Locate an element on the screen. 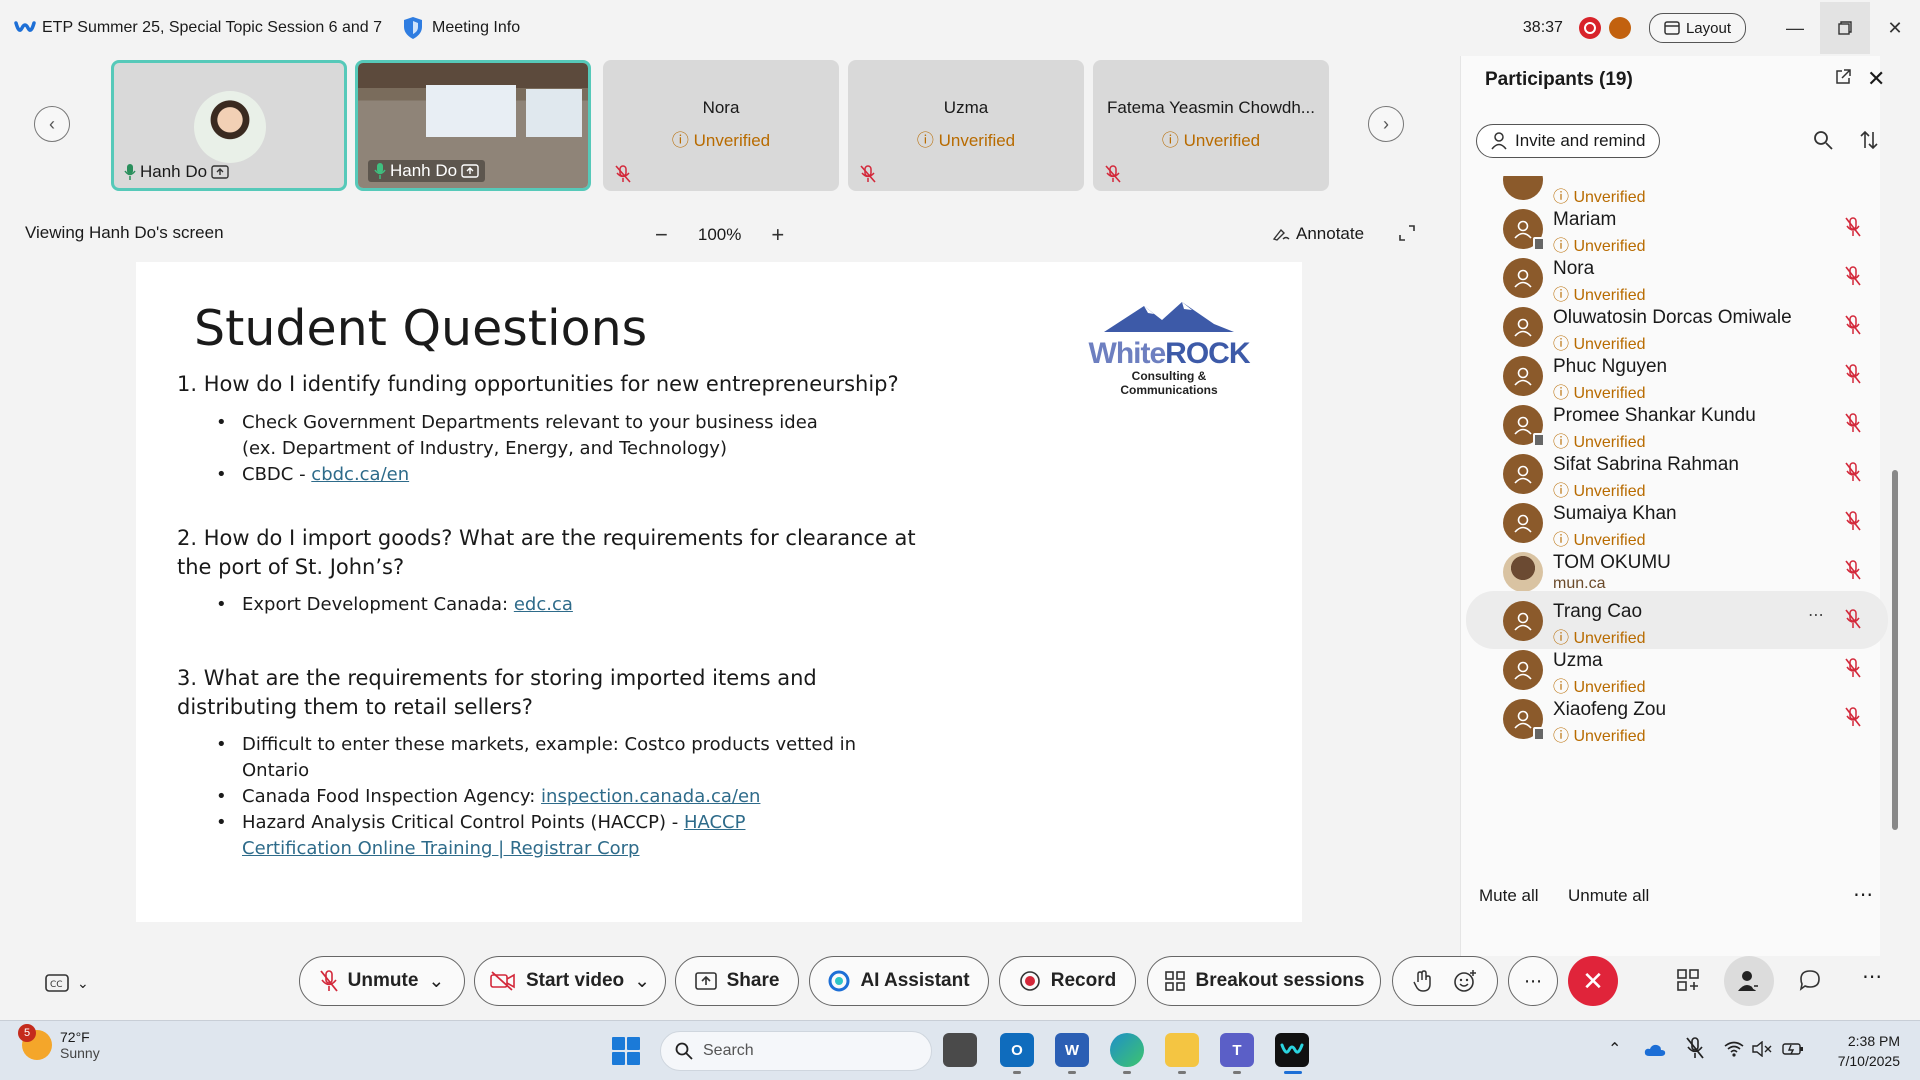 The width and height of the screenshot is (1920, 1080). sun-icon: 5 is located at coordinates (35, 1042).